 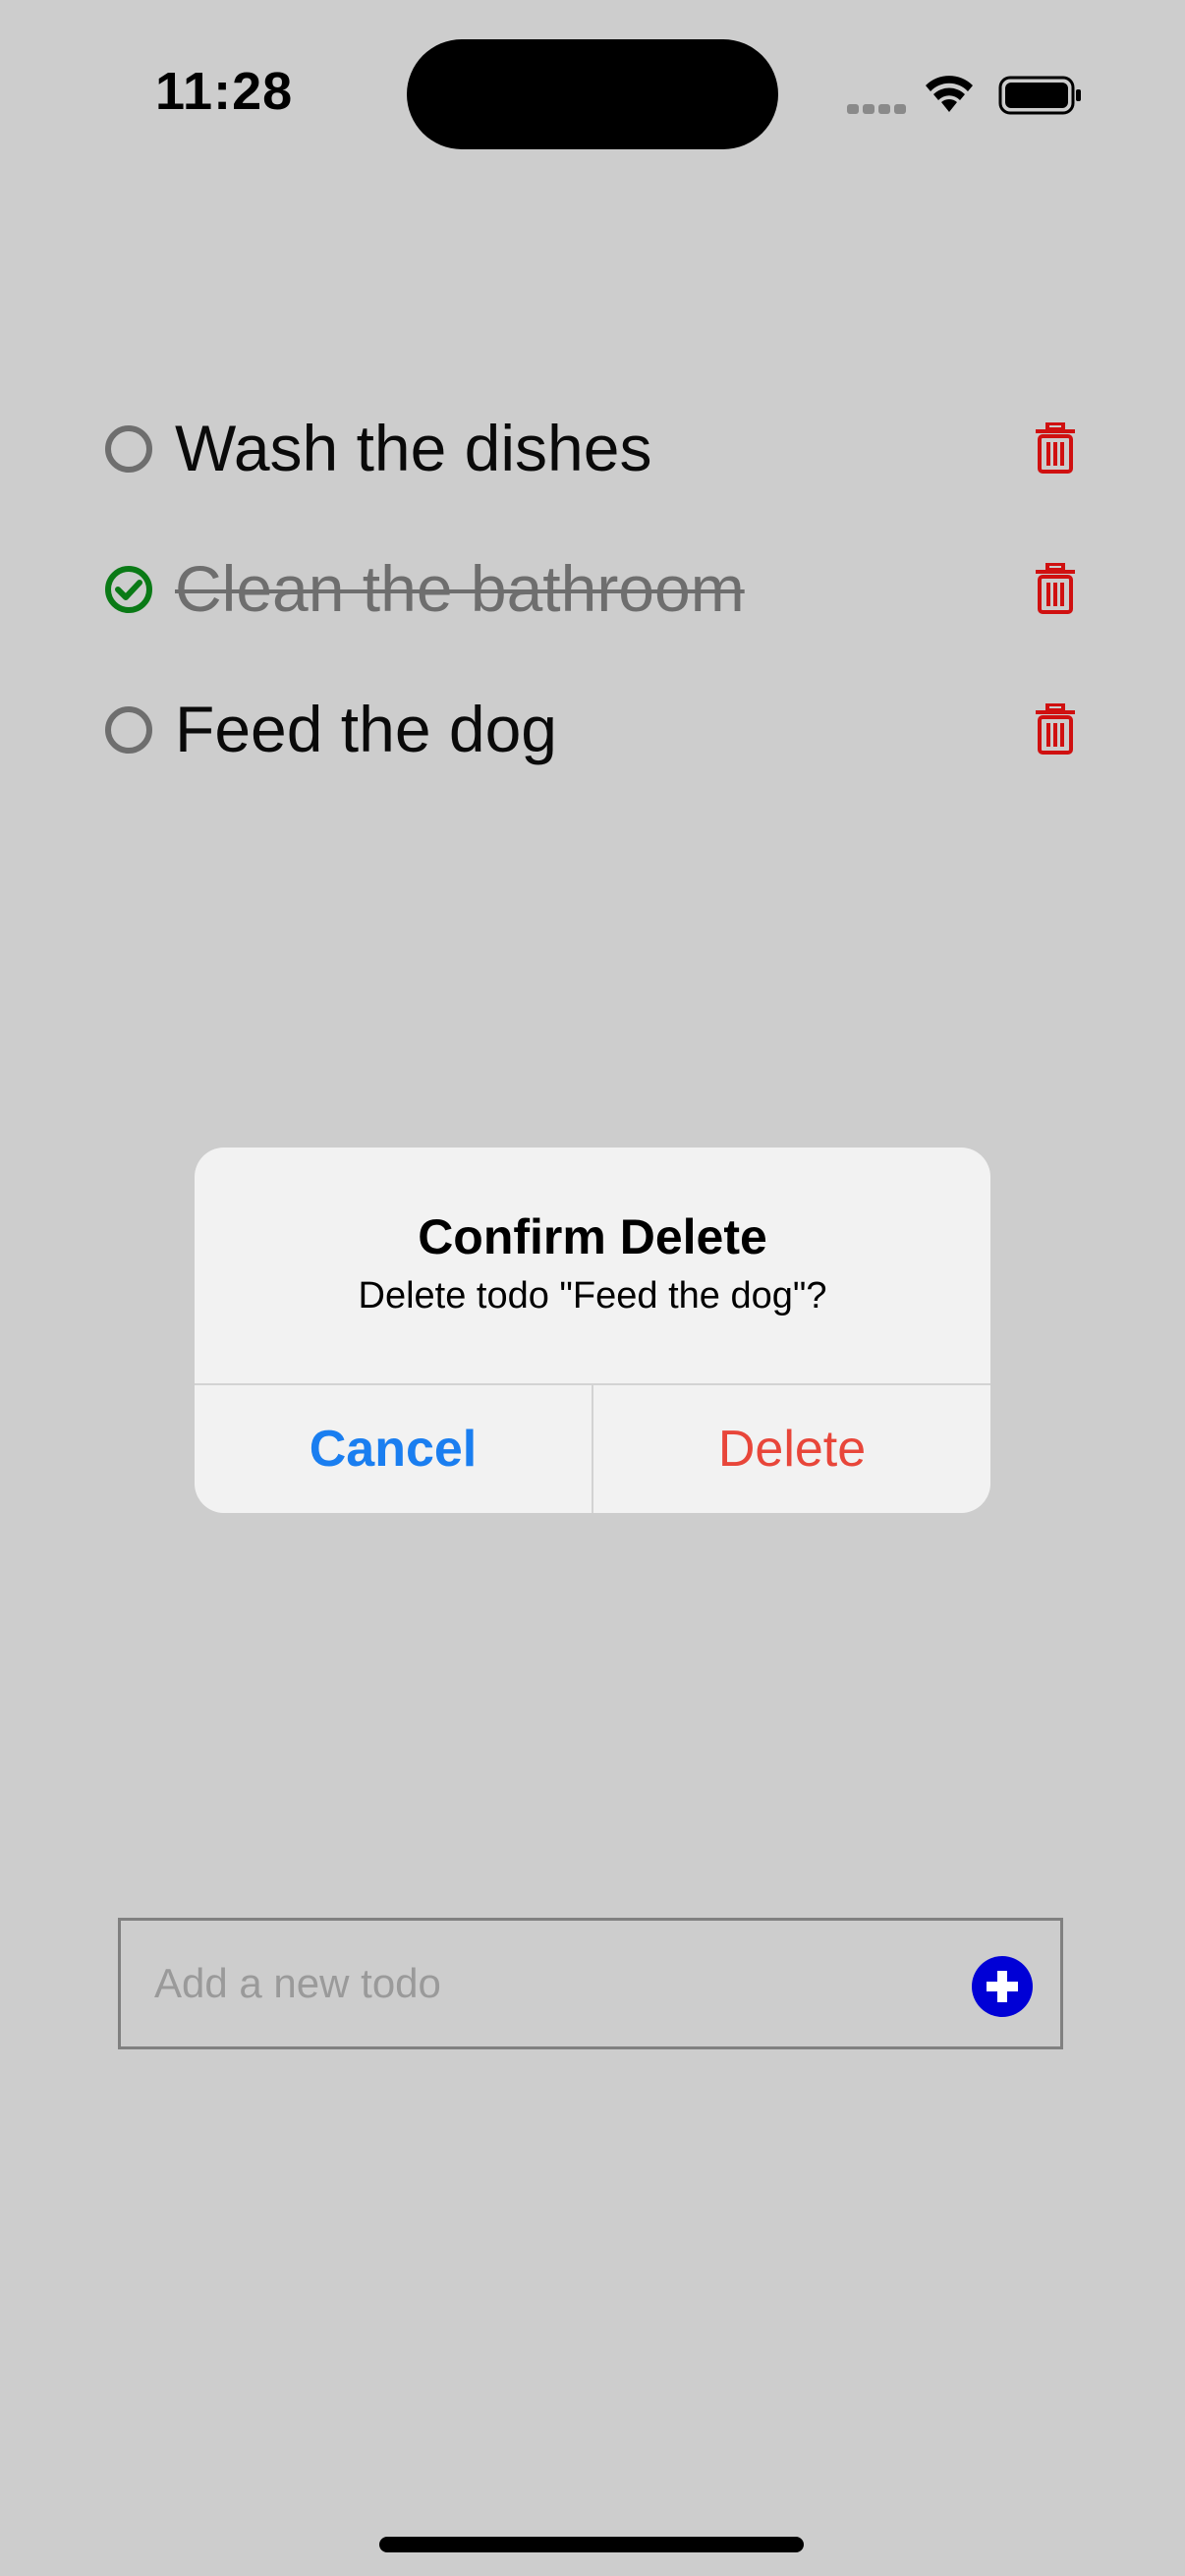 I want to click on status-bar: 11:28, so click(x=592, y=98).